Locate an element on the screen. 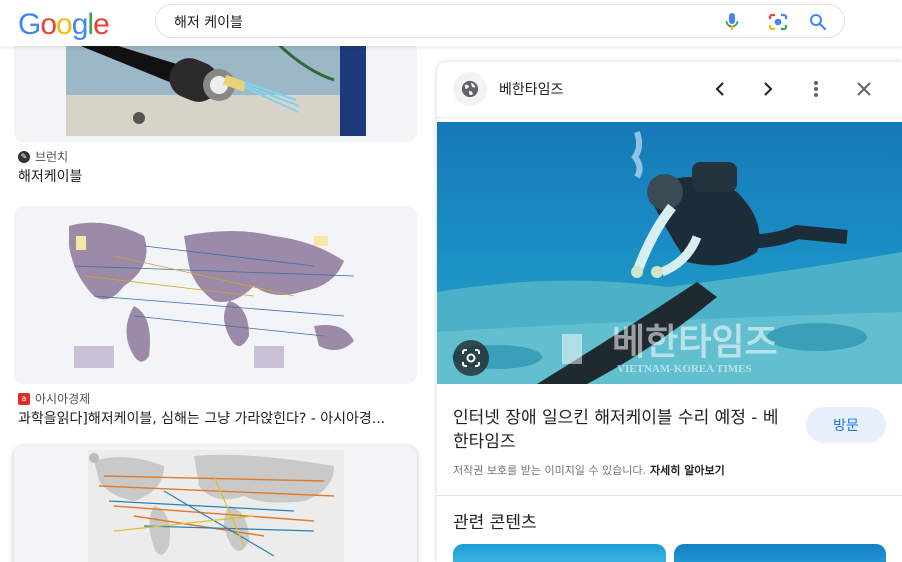  result-source: ✎ 브런치 is located at coordinates (43, 156).